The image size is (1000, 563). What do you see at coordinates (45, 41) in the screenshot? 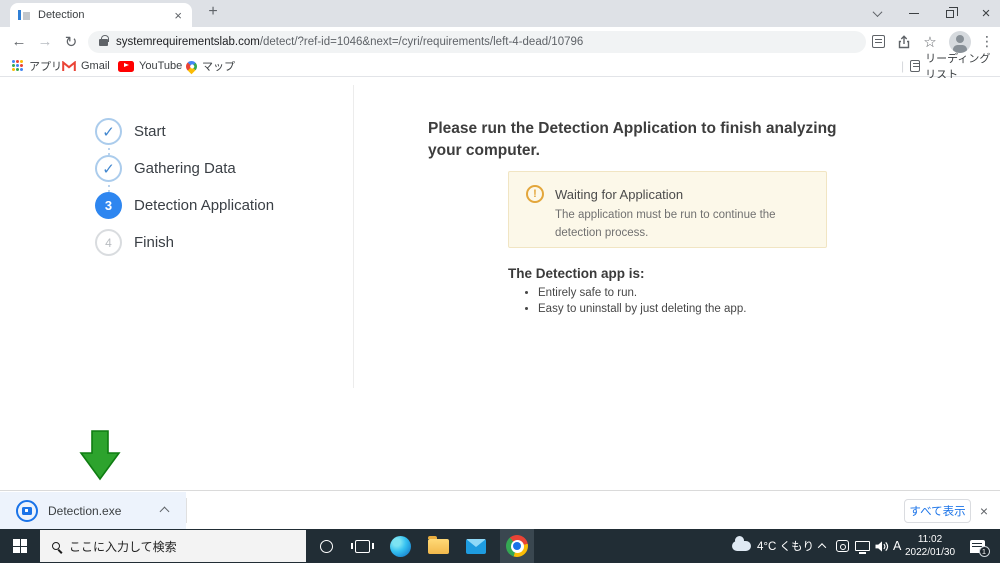
I see `forward-button: →` at bounding box center [45, 41].